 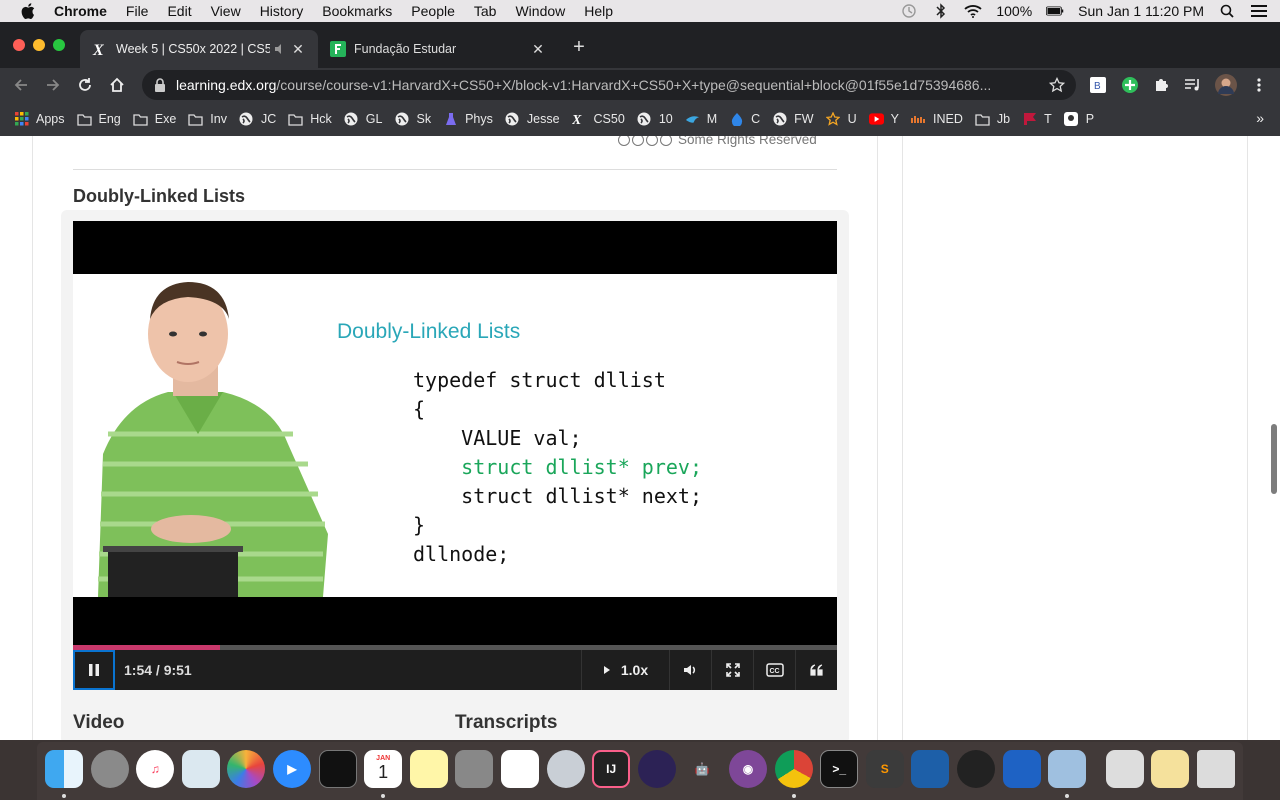 I want to click on dock-music-icon: ♫, so click(x=155, y=769).